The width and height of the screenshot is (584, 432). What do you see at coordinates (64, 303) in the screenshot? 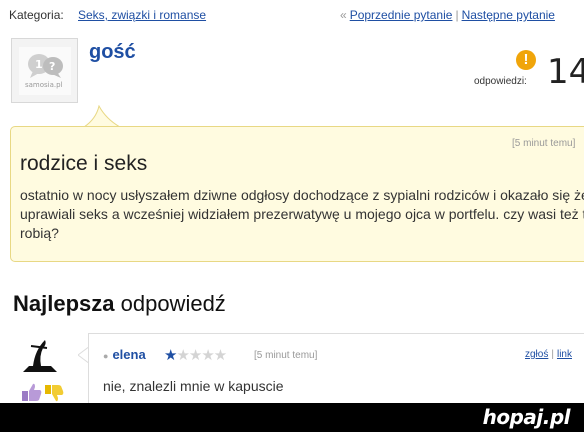
I see `best-answer-heading-bold: Najlepsza` at bounding box center [64, 303].